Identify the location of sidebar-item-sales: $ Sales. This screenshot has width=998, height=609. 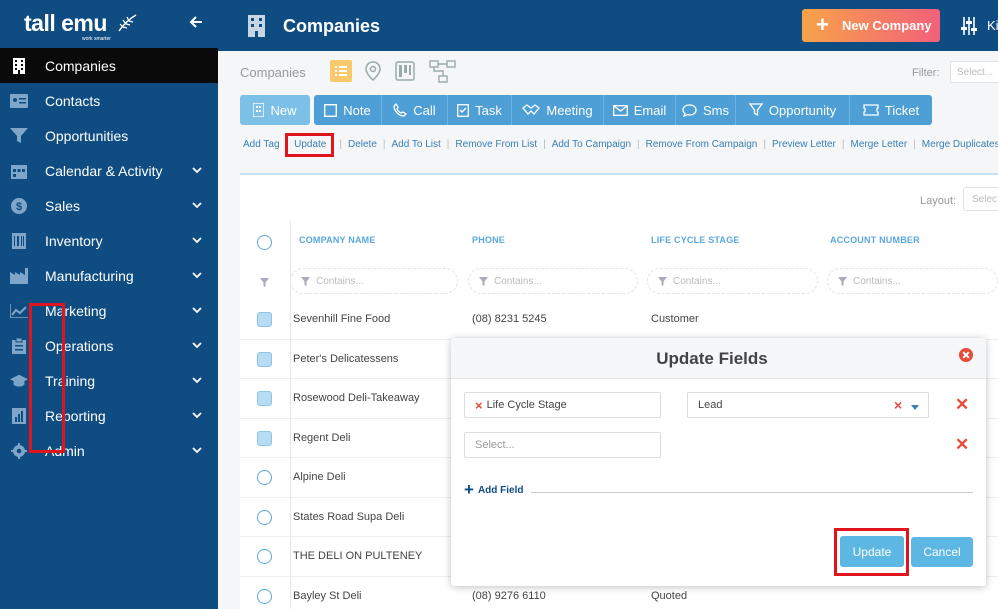
(109, 205).